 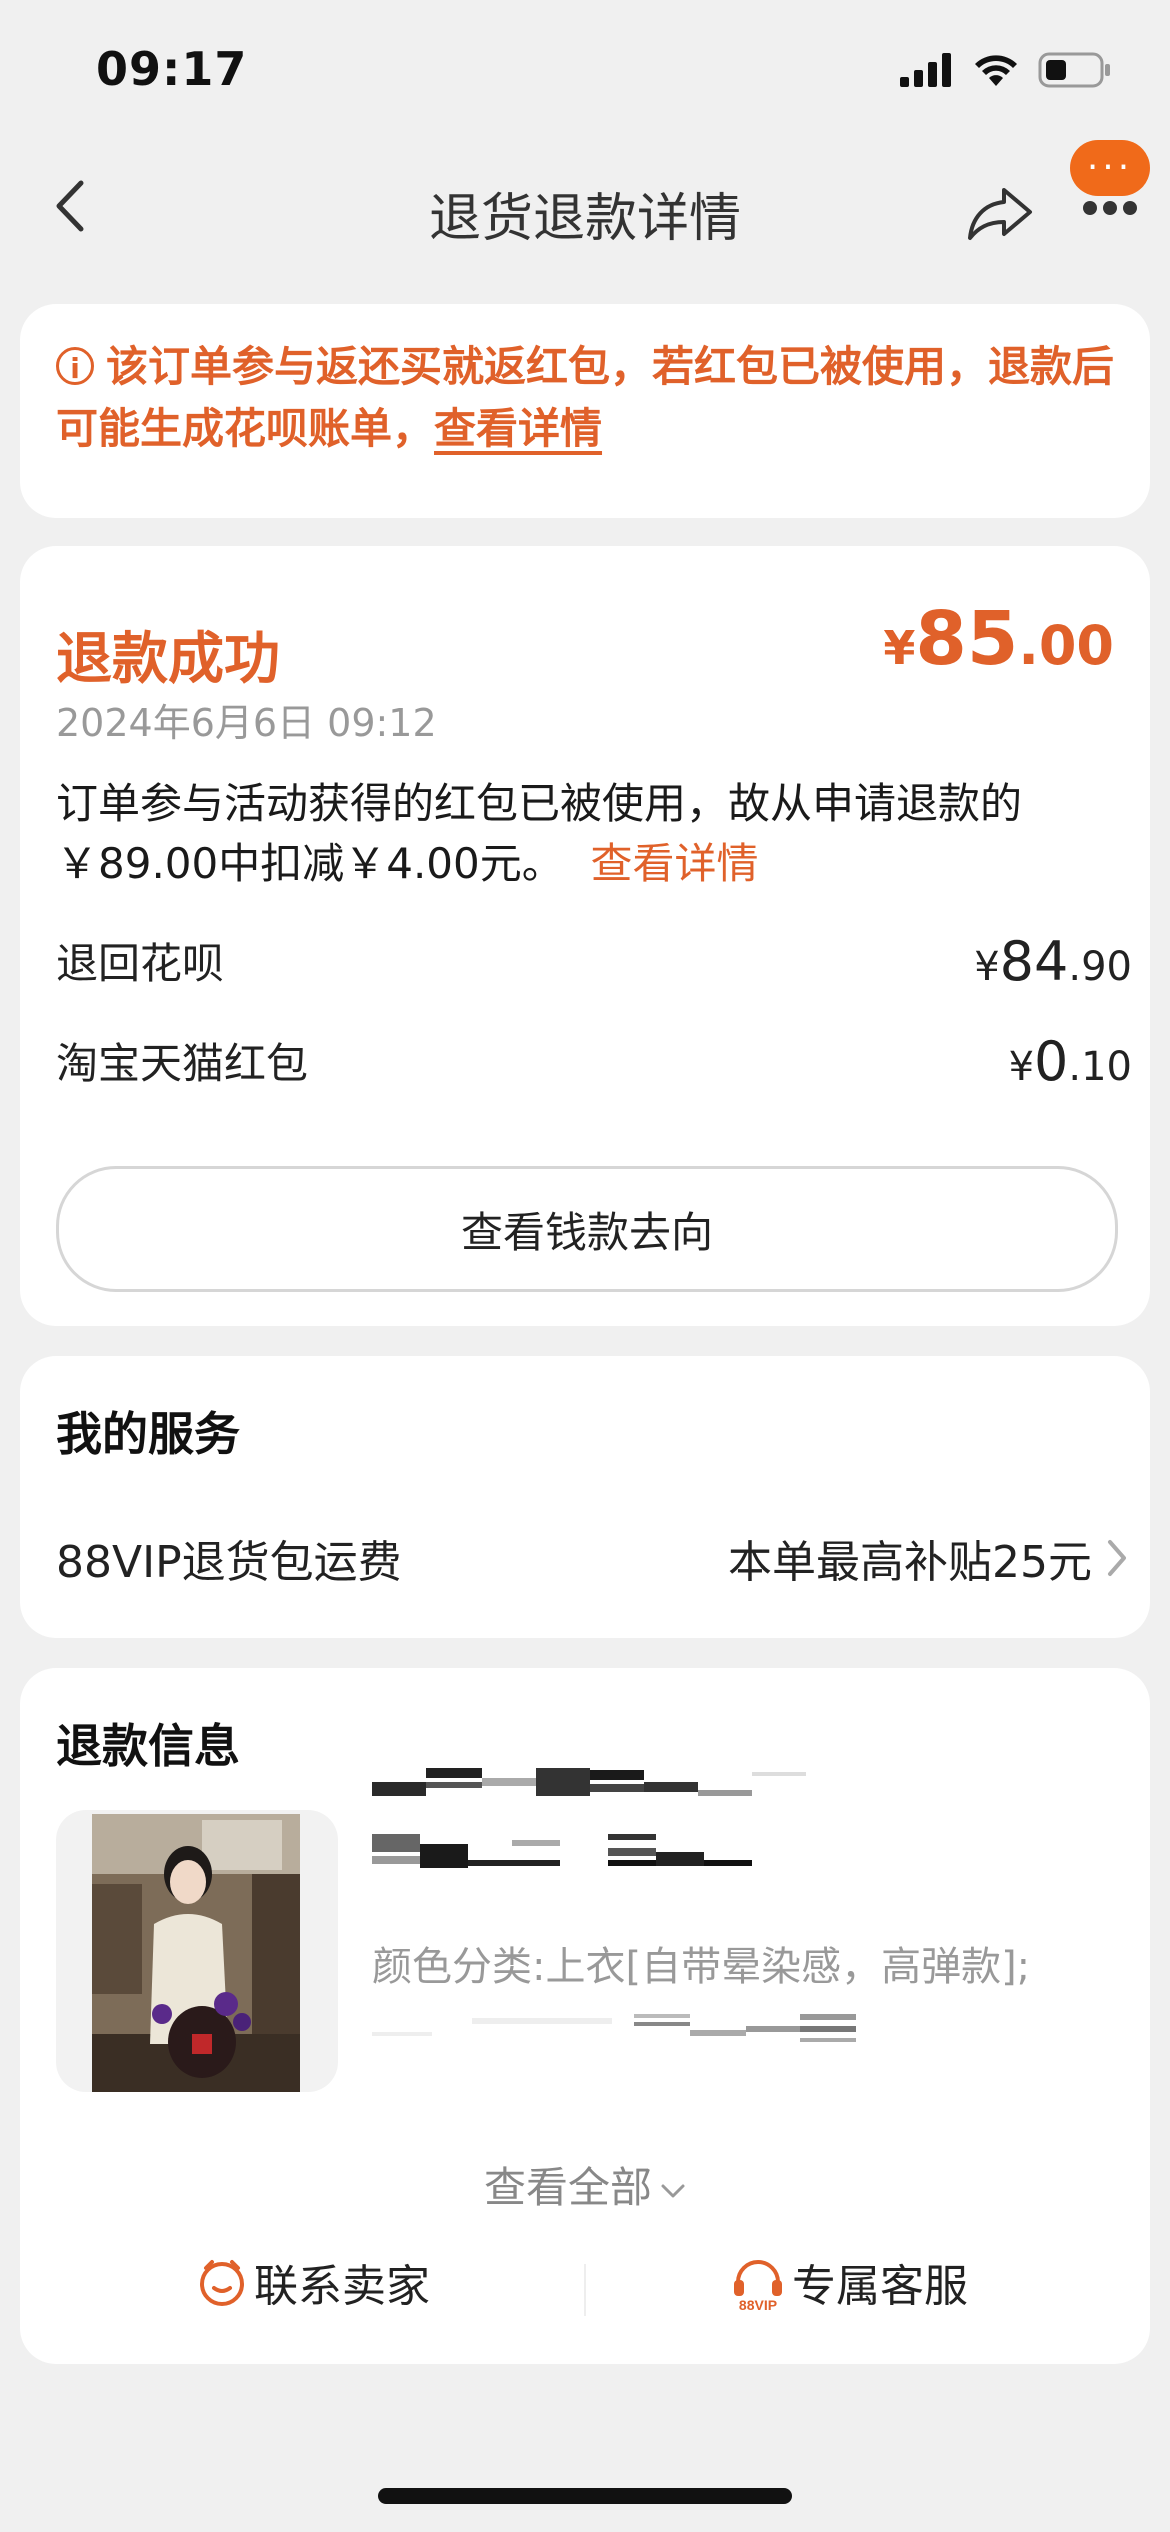 I want to click on redacted-product-title, so click(x=589, y=1818).